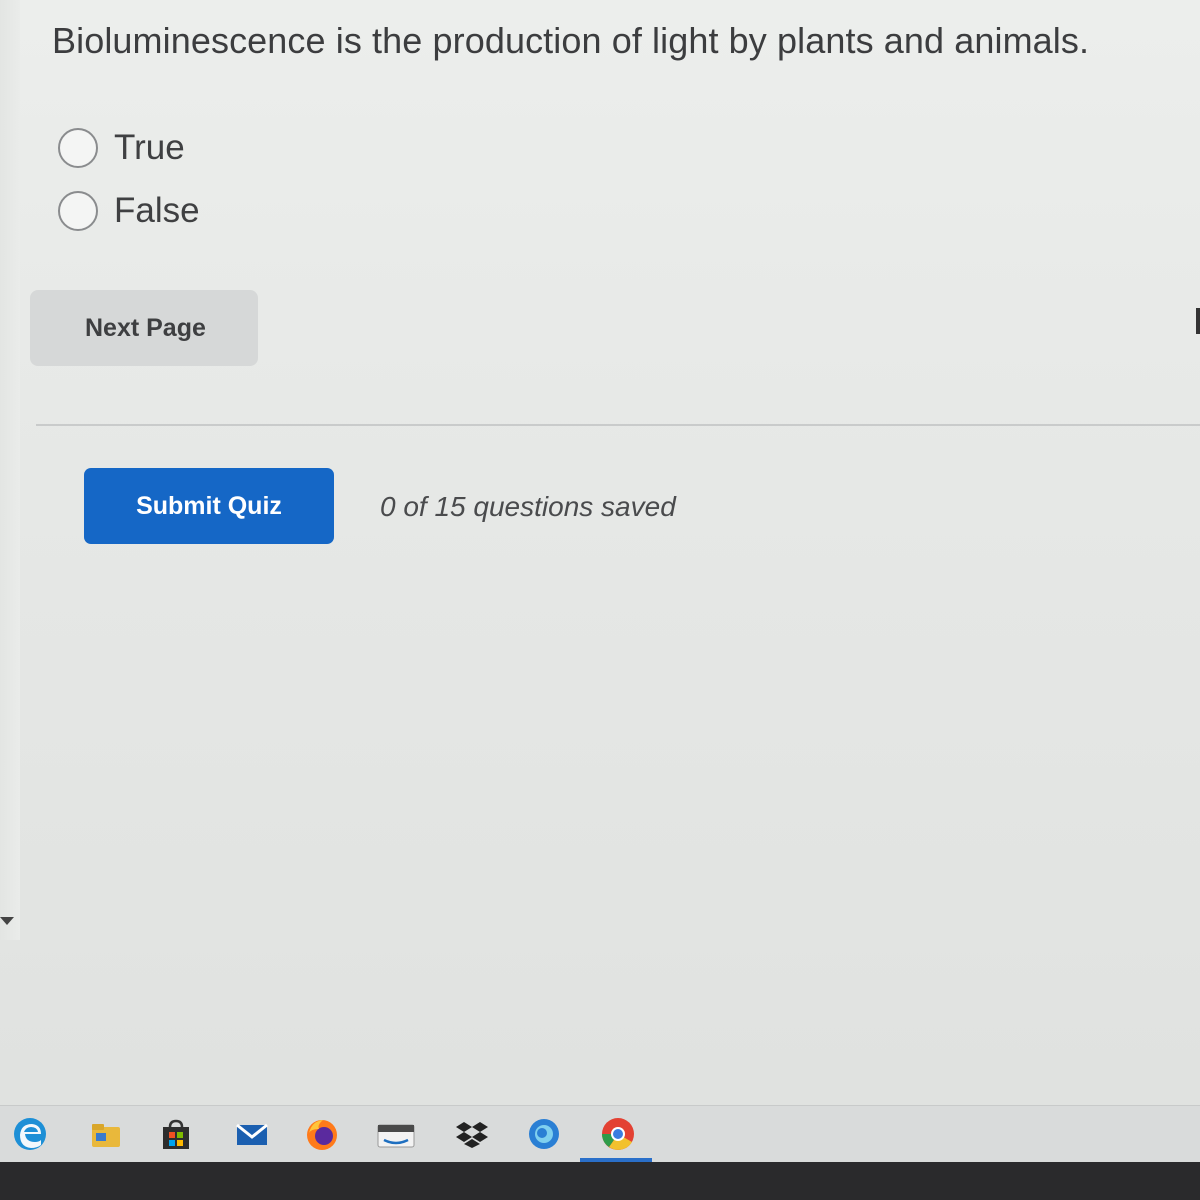  What do you see at coordinates (1198, 321) in the screenshot?
I see `right-edge-mark` at bounding box center [1198, 321].